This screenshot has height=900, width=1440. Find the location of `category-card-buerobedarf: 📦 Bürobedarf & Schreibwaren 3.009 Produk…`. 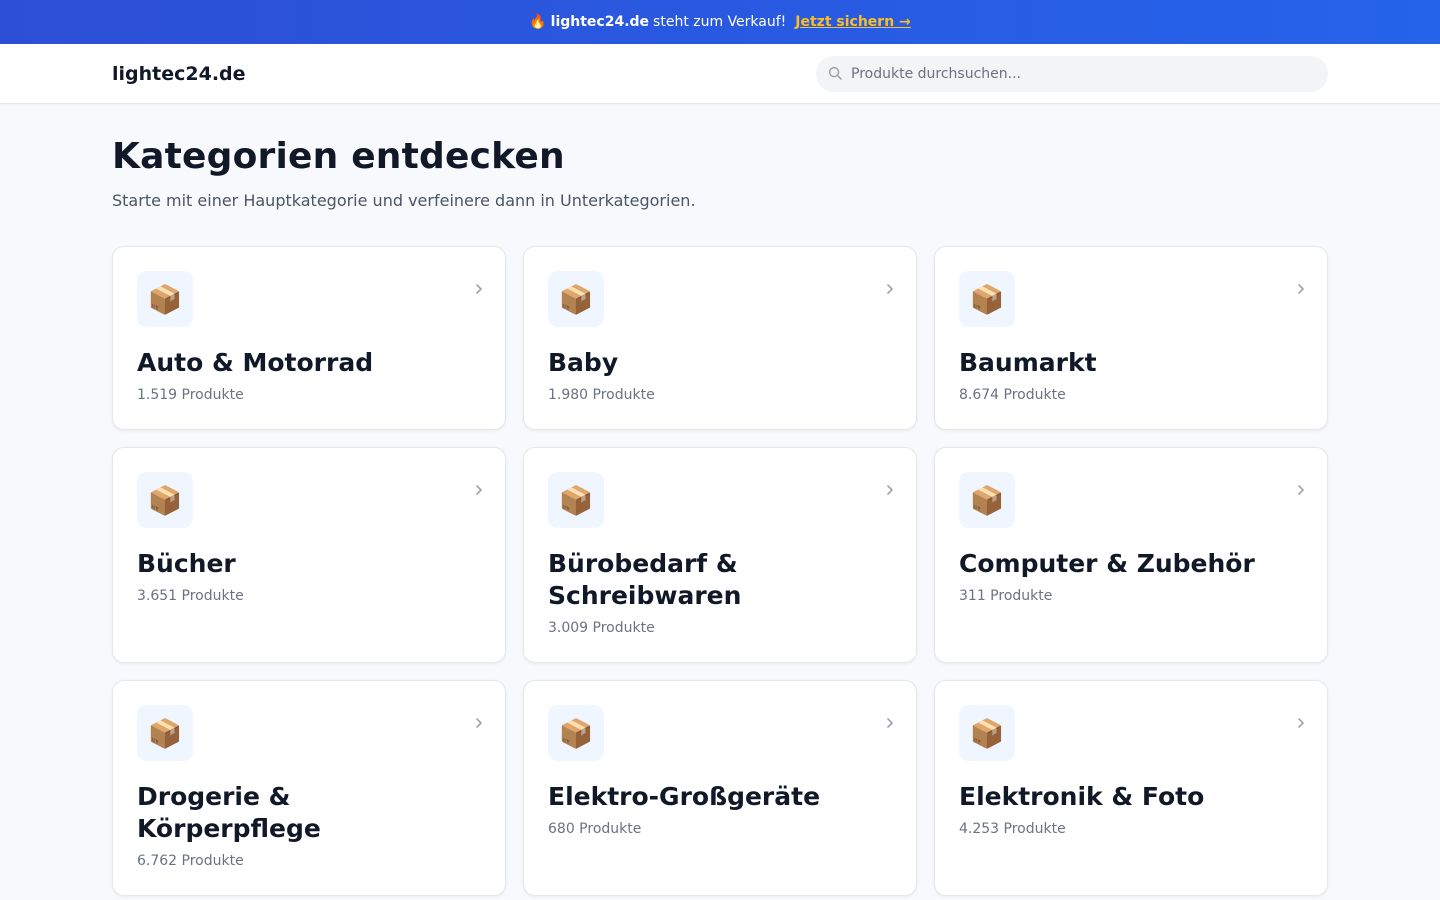

category-card-buerobedarf: 📦 Bürobedarf & Schreibwaren 3.009 Produk… is located at coordinates (720, 555).